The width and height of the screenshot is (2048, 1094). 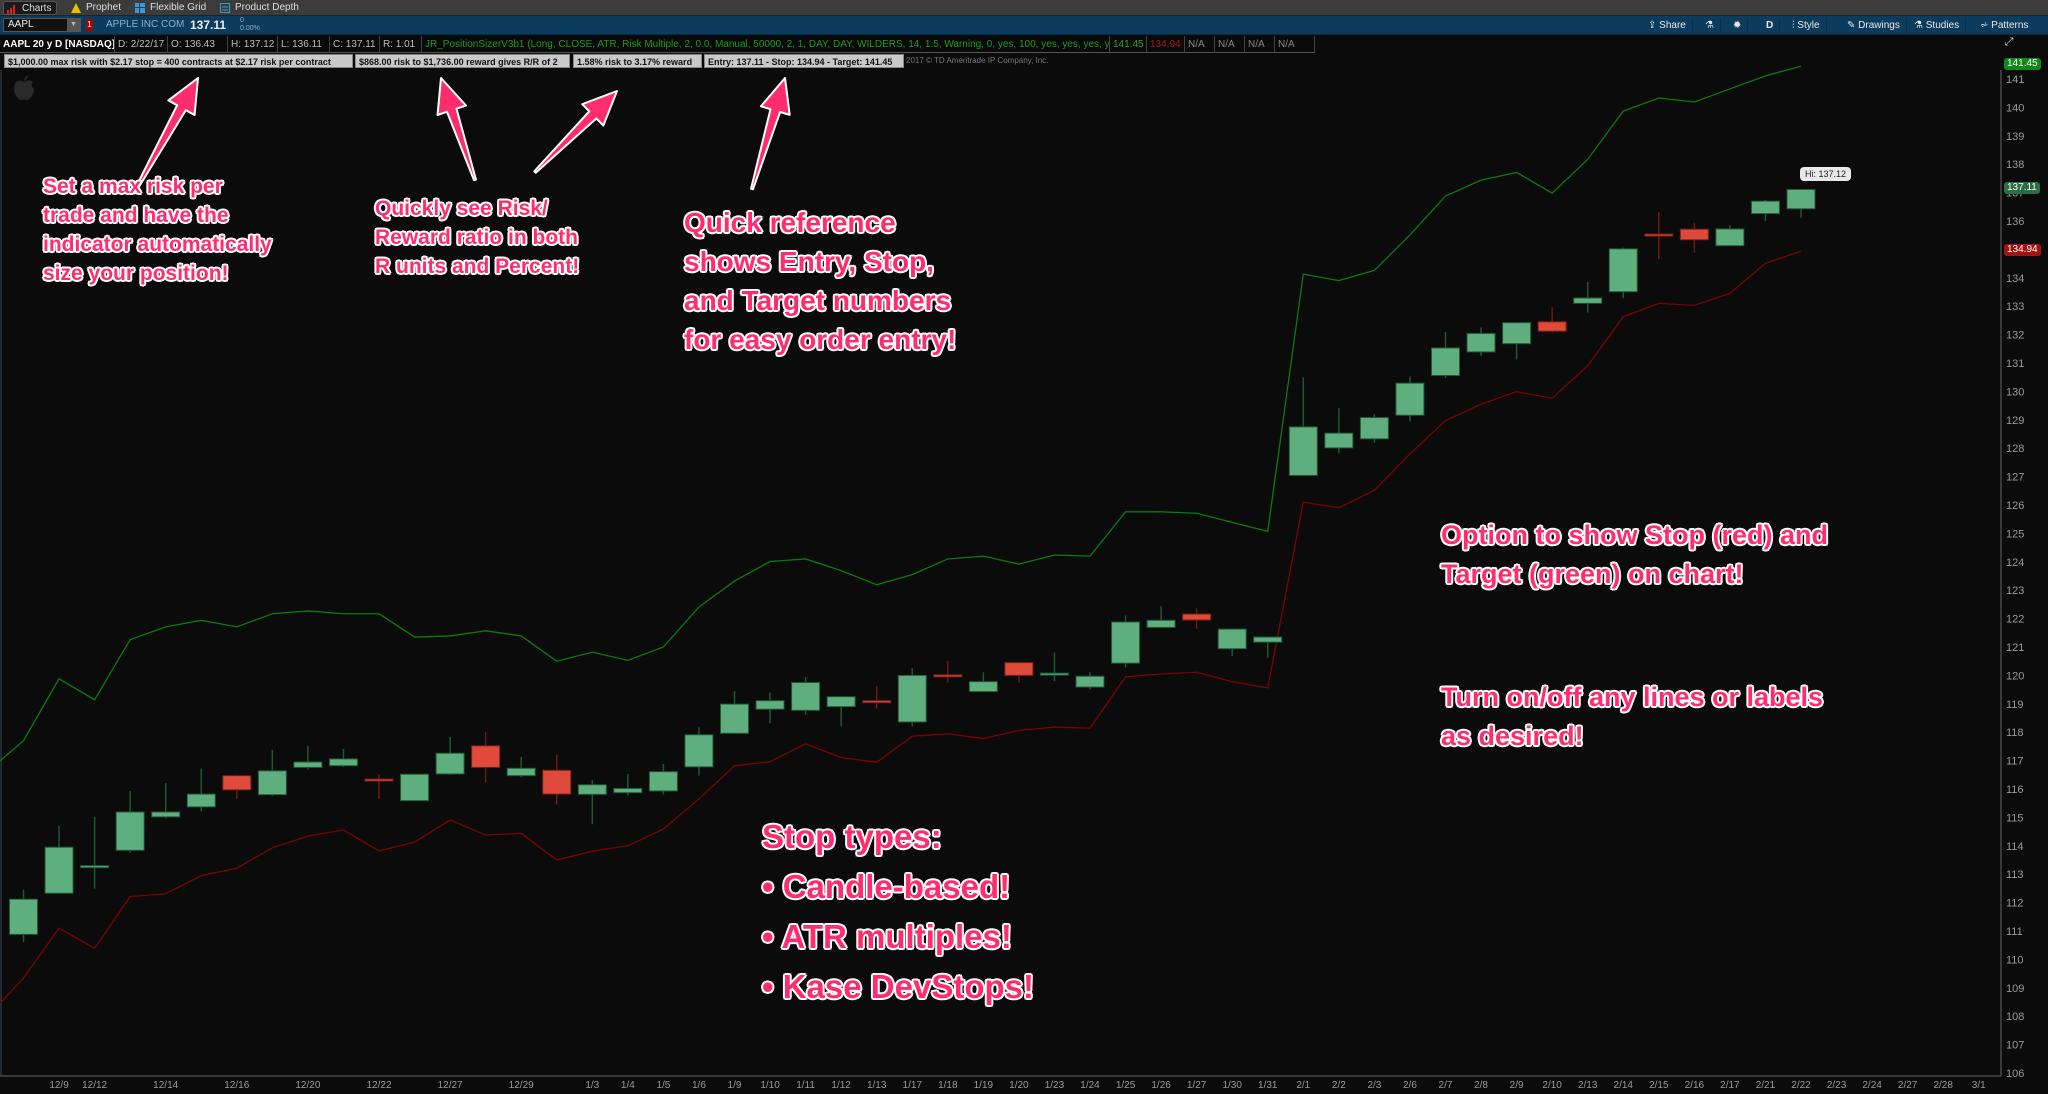 I want to click on y-tick-label: 119, so click(x=2015, y=705).